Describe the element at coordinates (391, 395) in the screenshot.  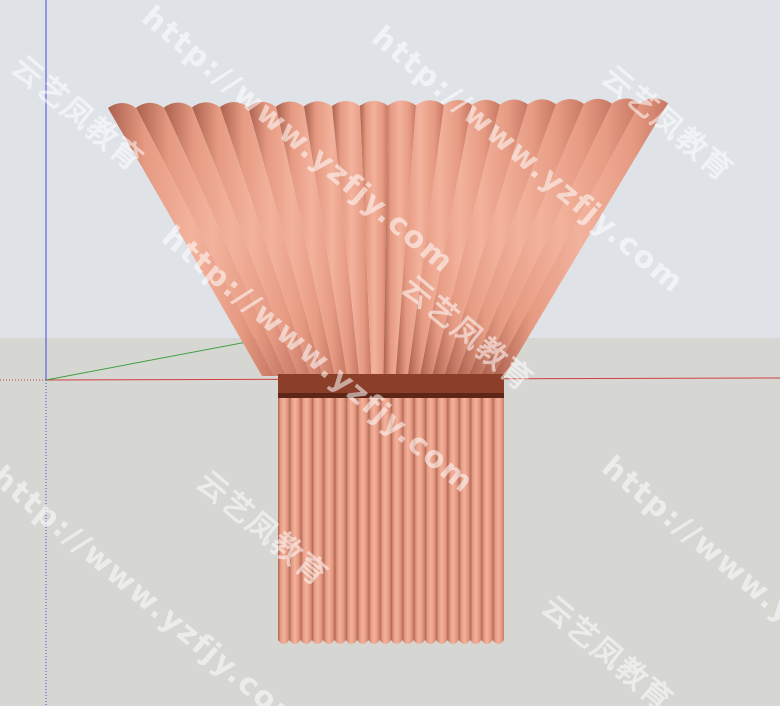
I see `tie-band-shade` at that location.